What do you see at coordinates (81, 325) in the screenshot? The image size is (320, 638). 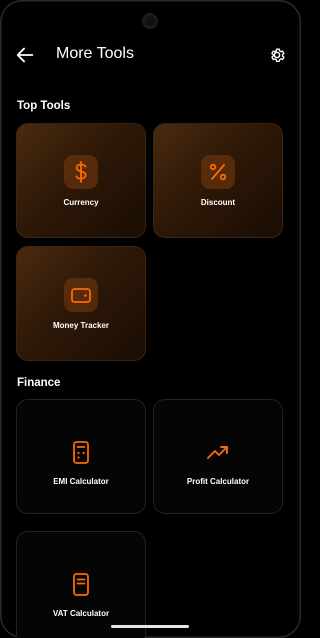 I see `tool-label: Money Tracker` at bounding box center [81, 325].